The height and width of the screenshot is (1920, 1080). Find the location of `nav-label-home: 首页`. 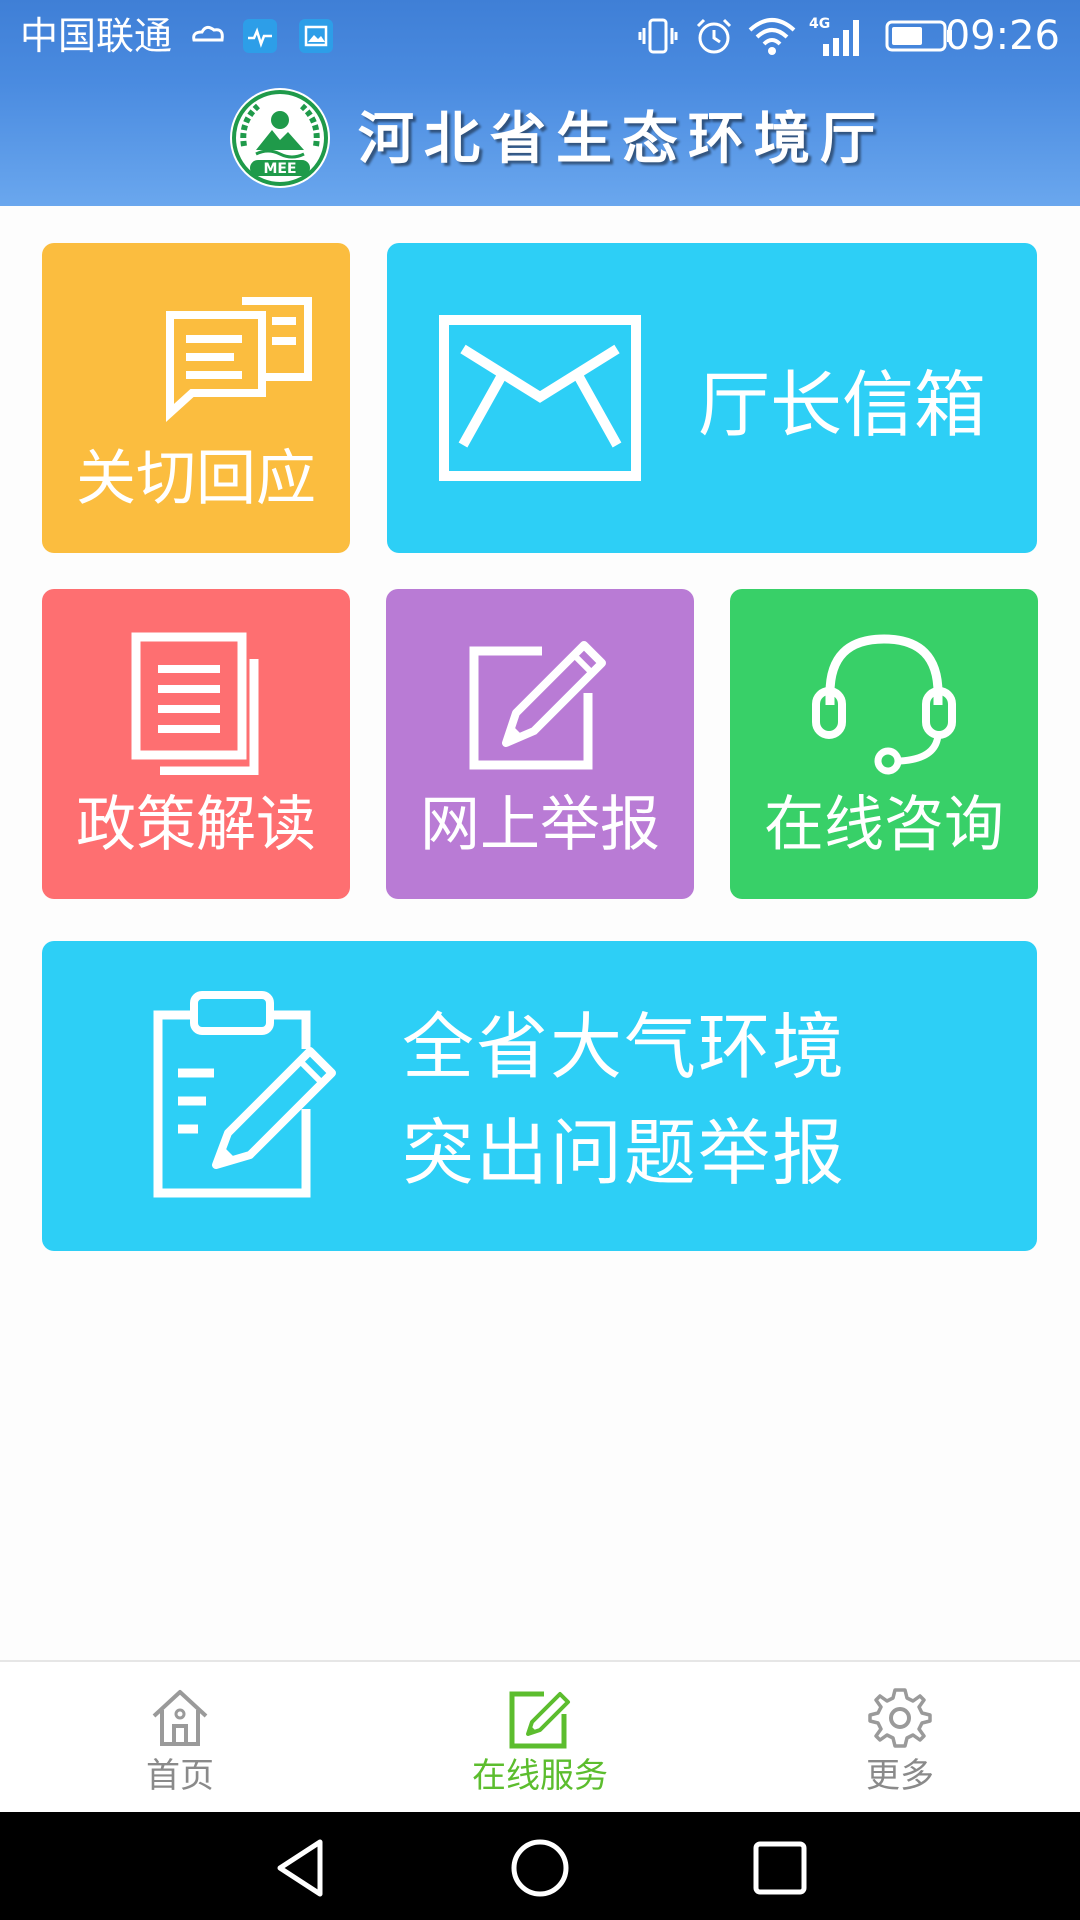

nav-label-home: 首页 is located at coordinates (180, 1776).